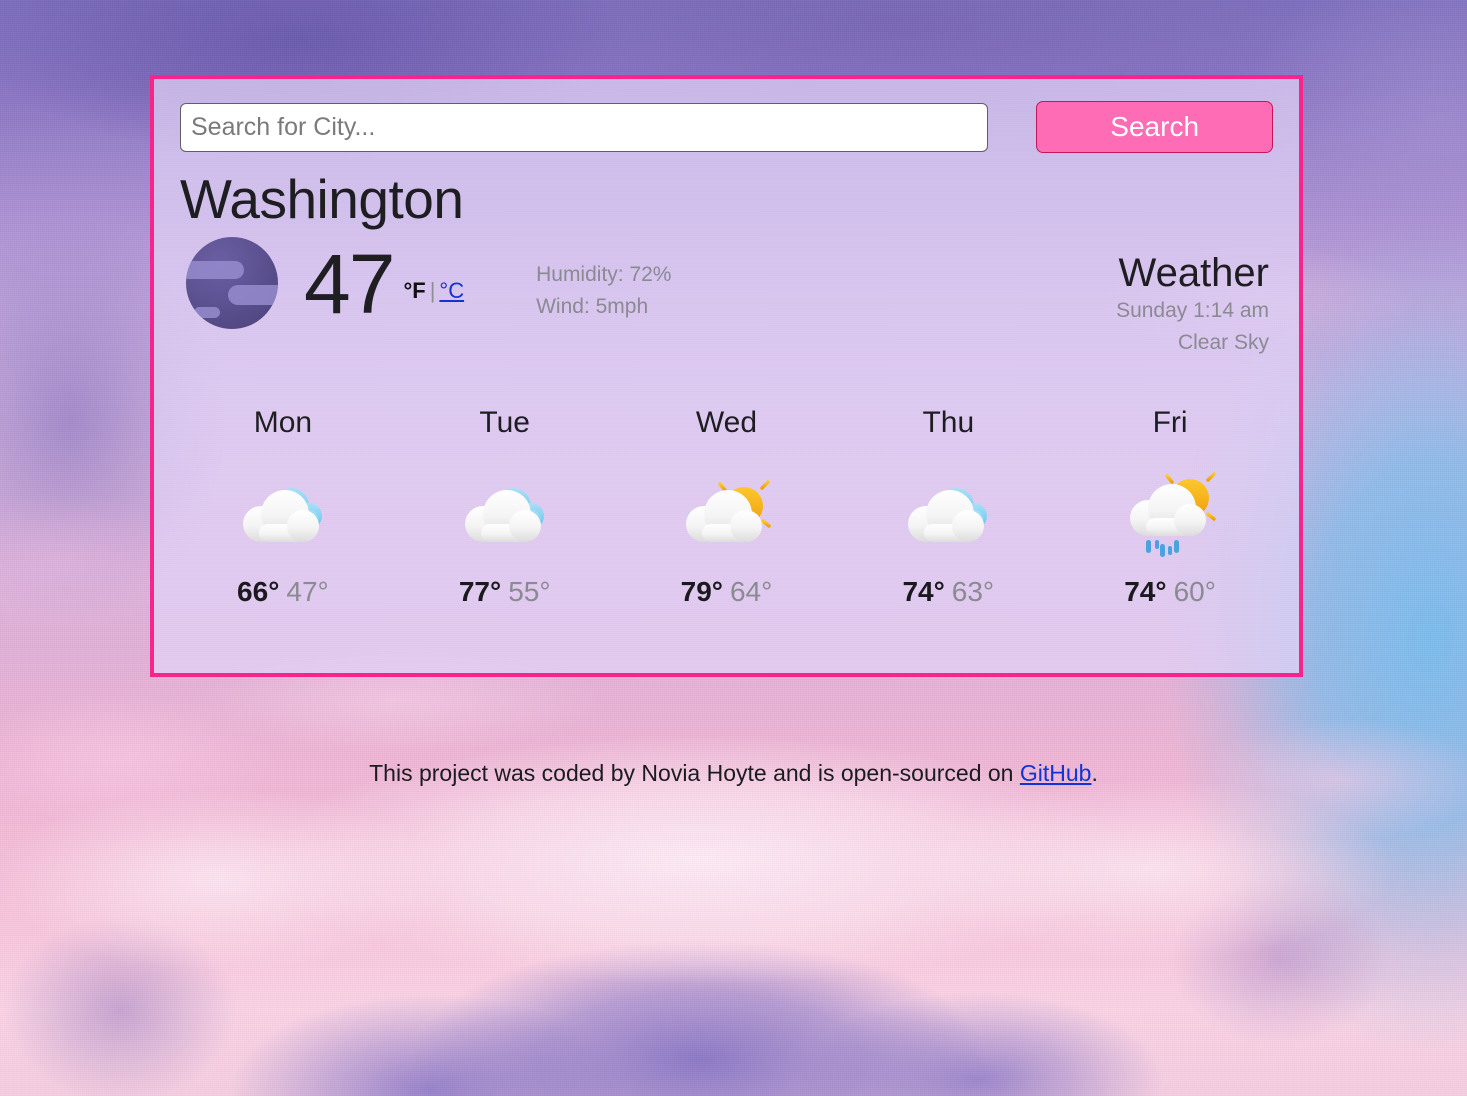 Image resolution: width=1467 pixels, height=1096 pixels. Describe the element at coordinates (451, 290) in the screenshot. I see `unit-celsius-link: °C` at that location.